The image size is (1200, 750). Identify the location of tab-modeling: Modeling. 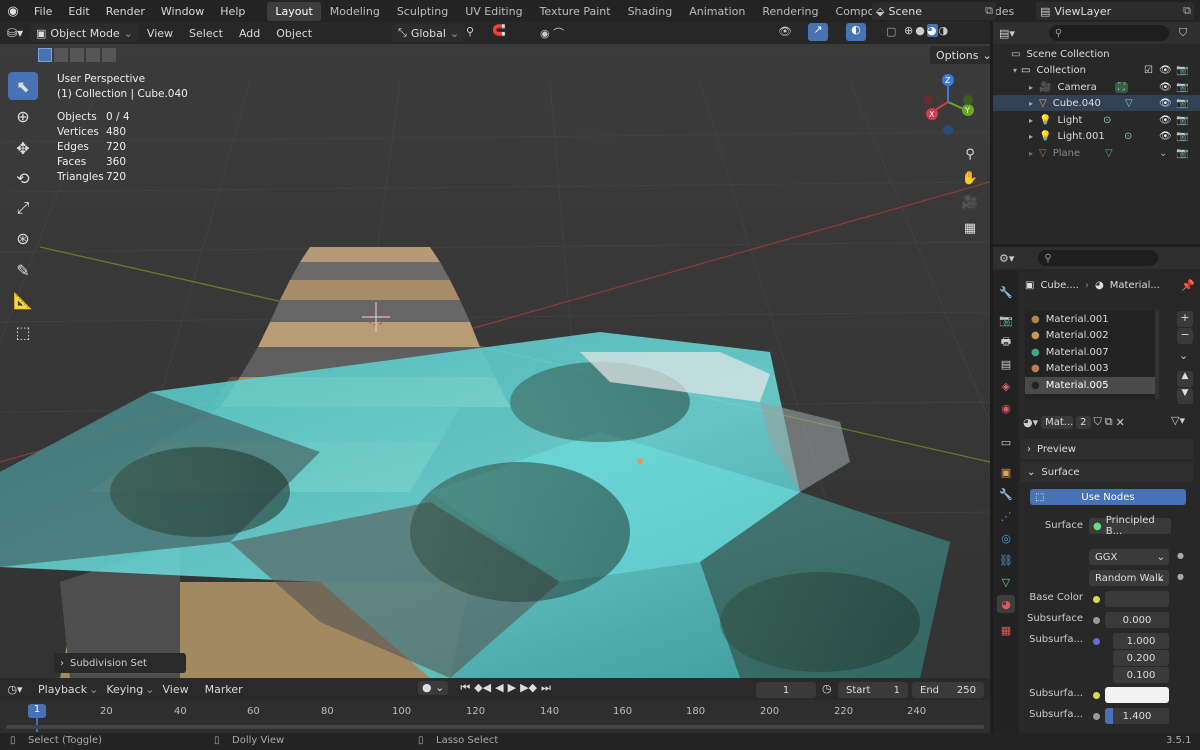
(355, 11).